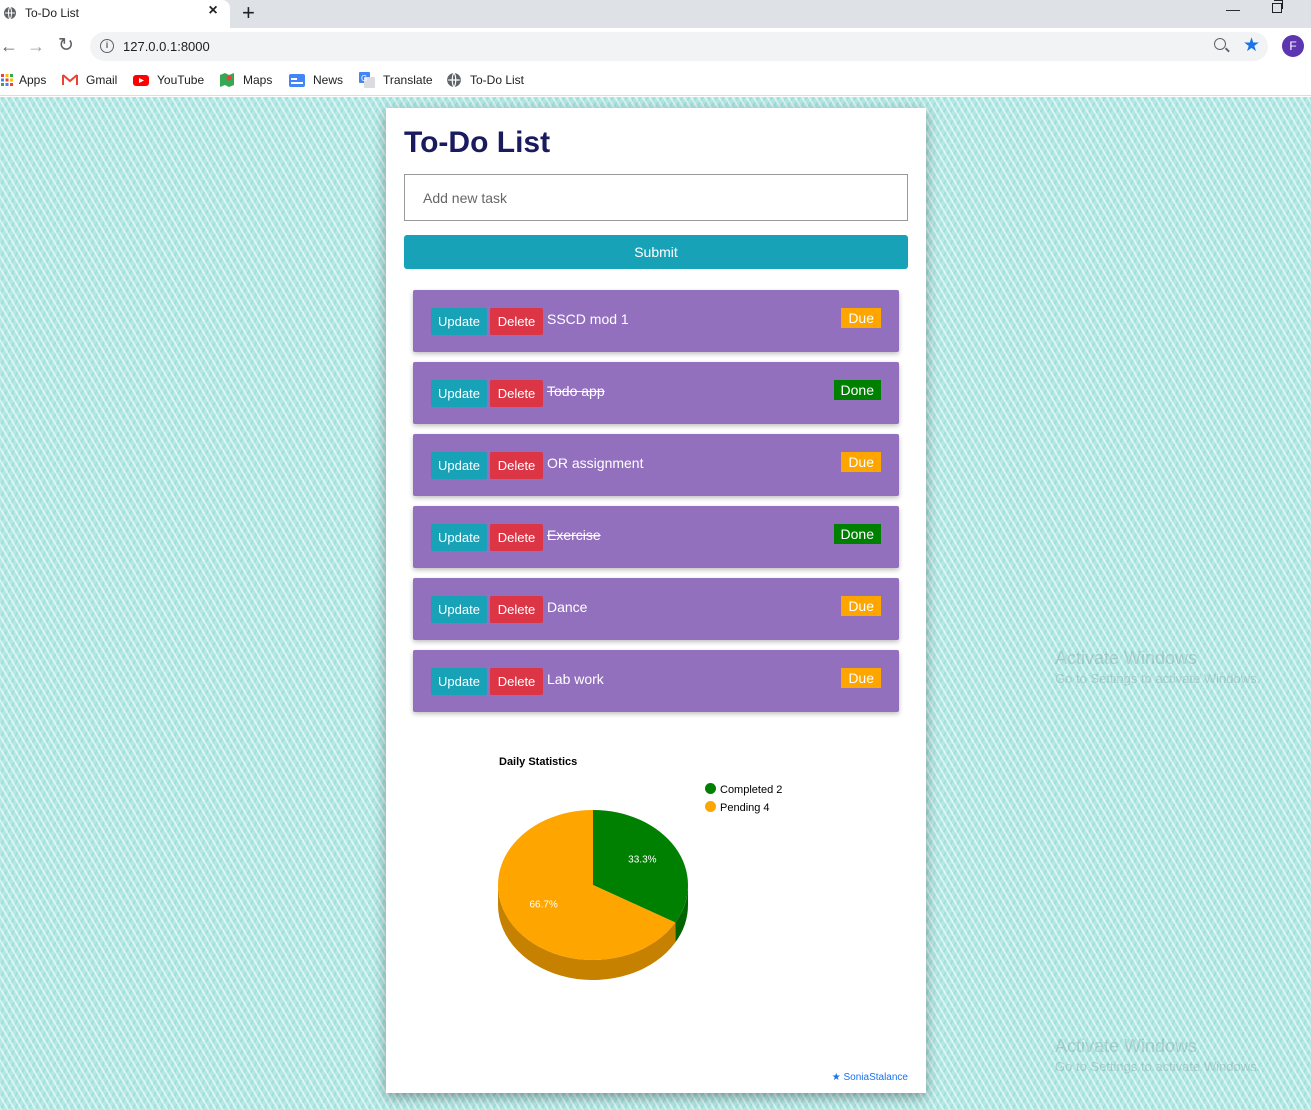 The height and width of the screenshot is (1110, 1311). I want to click on task-item: Update Delete Todo app Done, so click(656, 393).